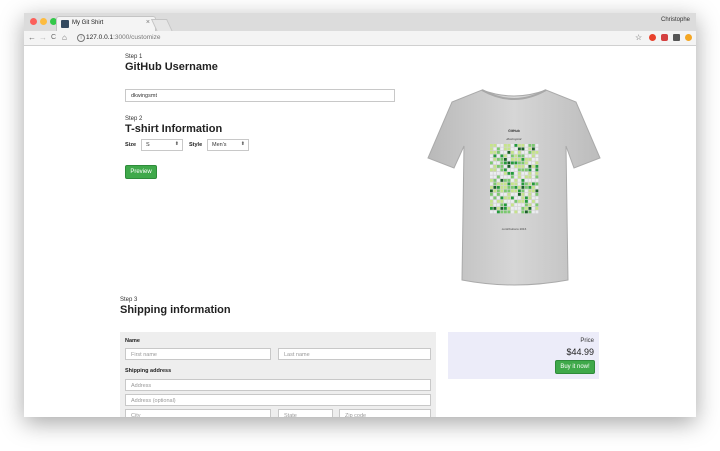 This screenshot has height=451, width=720. I want to click on address2-input: Address (optional), so click(278, 400).